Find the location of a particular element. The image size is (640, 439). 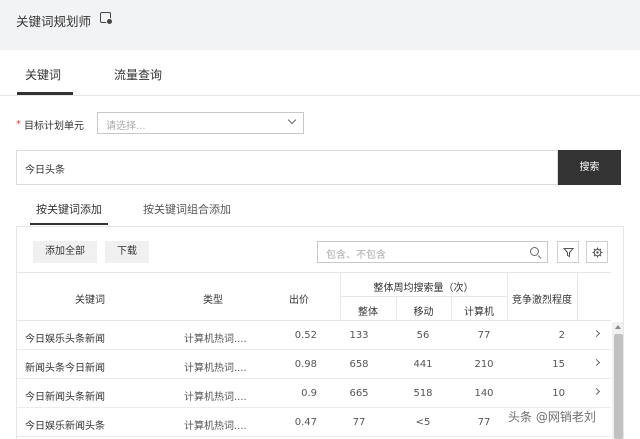

settings-button is located at coordinates (597, 252).